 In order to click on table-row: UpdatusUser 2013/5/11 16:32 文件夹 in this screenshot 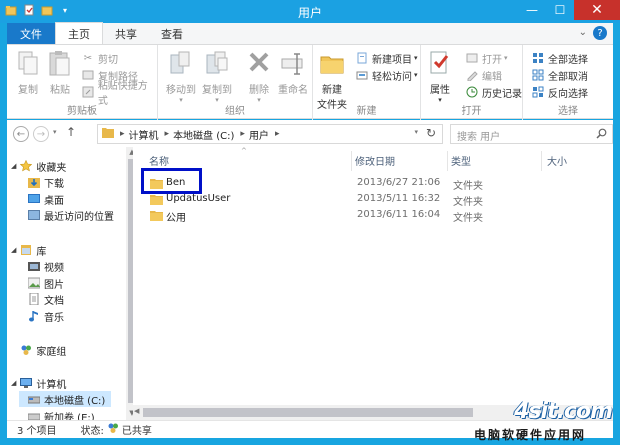, I will do `click(373, 200)`.